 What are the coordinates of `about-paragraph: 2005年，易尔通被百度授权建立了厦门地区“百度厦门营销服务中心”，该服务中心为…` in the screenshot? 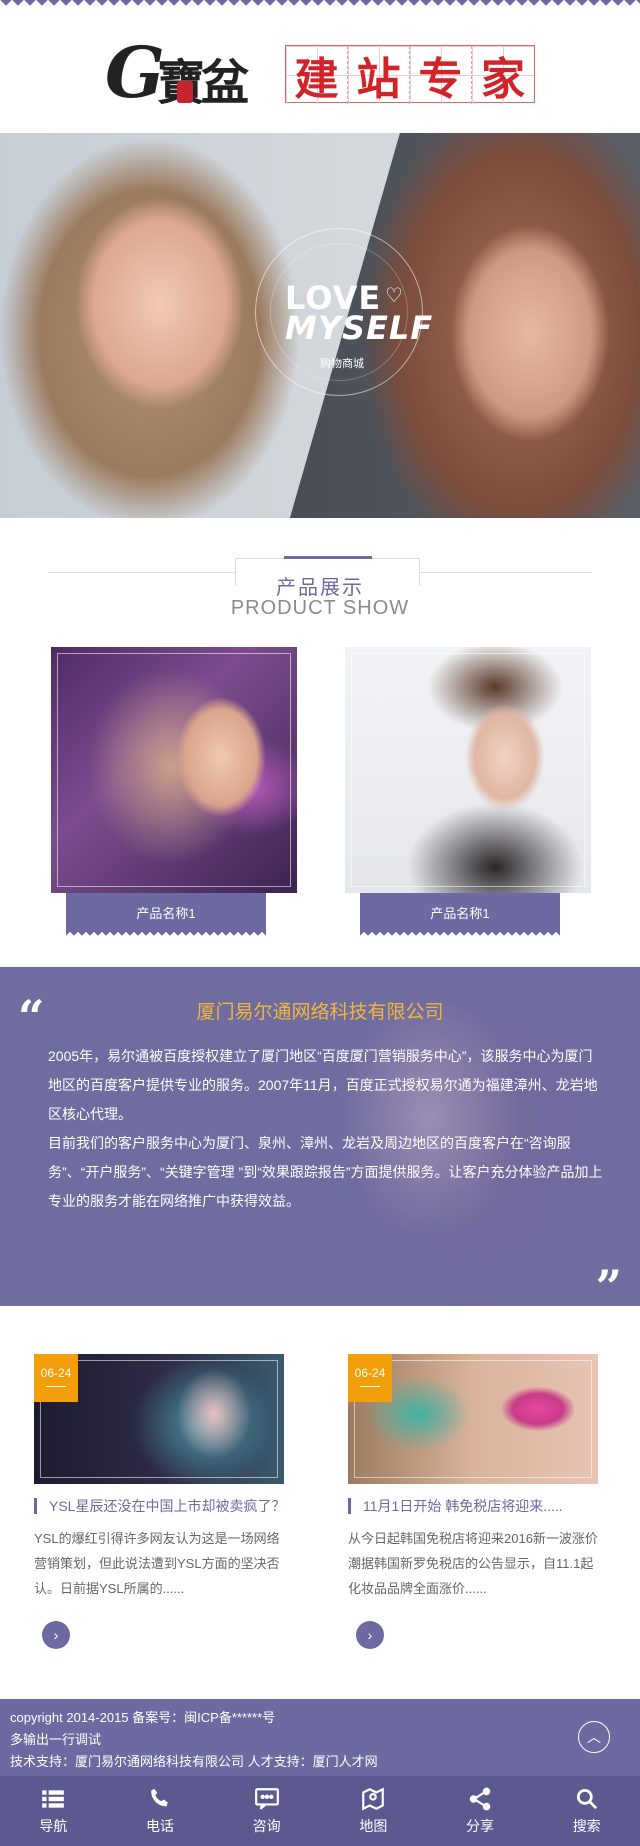 It's located at (323, 1085).